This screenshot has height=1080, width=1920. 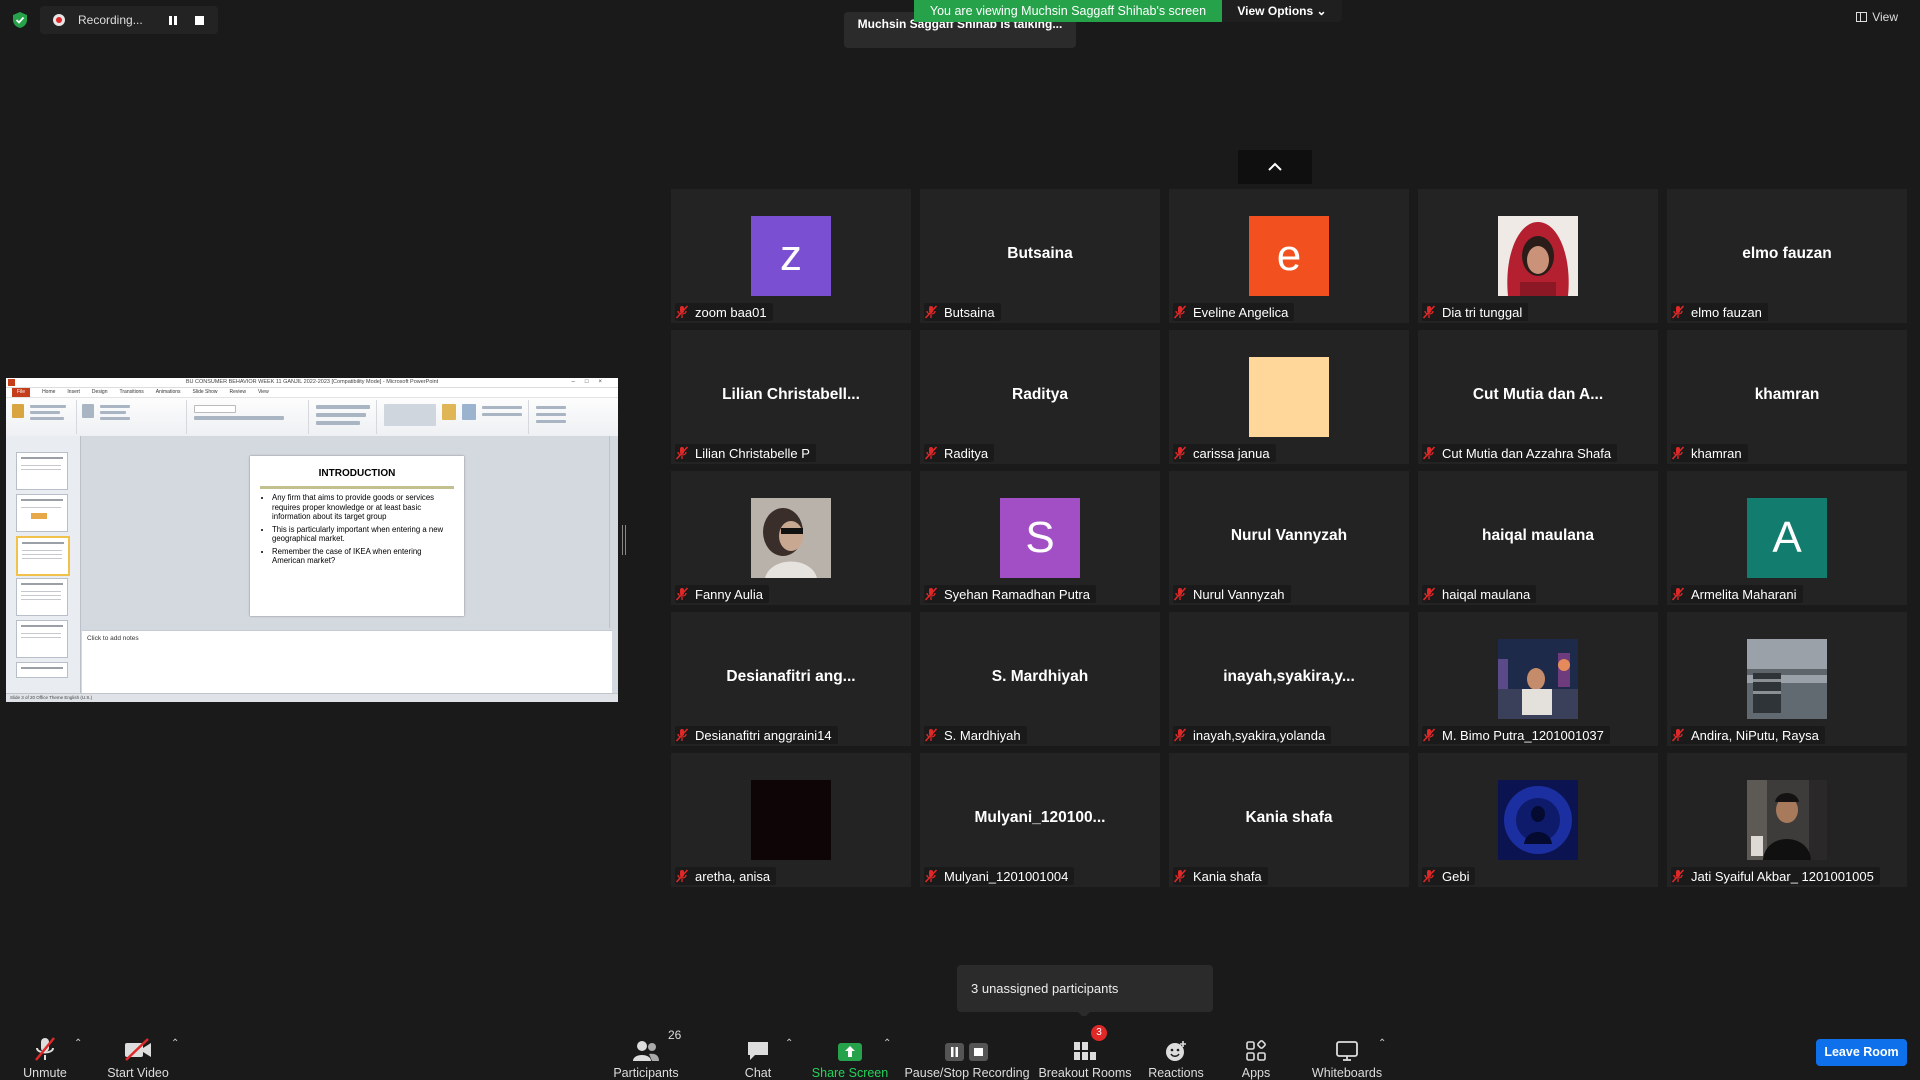 I want to click on unassigned-participants-toast: 3 unassigned participants, so click(x=1085, y=988).